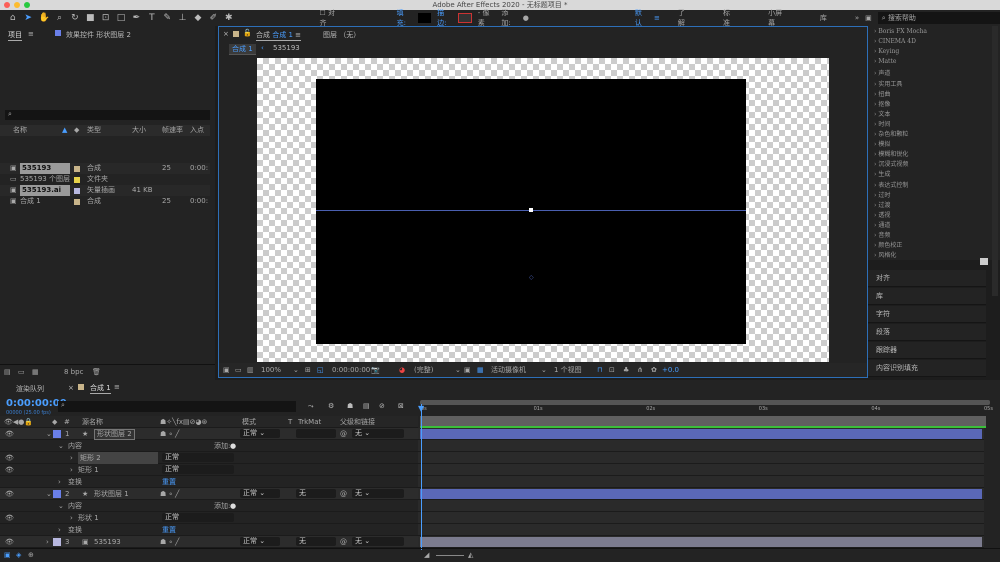 This screenshot has width=1000, height=562. Describe the element at coordinates (118, 458) in the screenshot. I see `shape-group-name: 矩形 2` at that location.